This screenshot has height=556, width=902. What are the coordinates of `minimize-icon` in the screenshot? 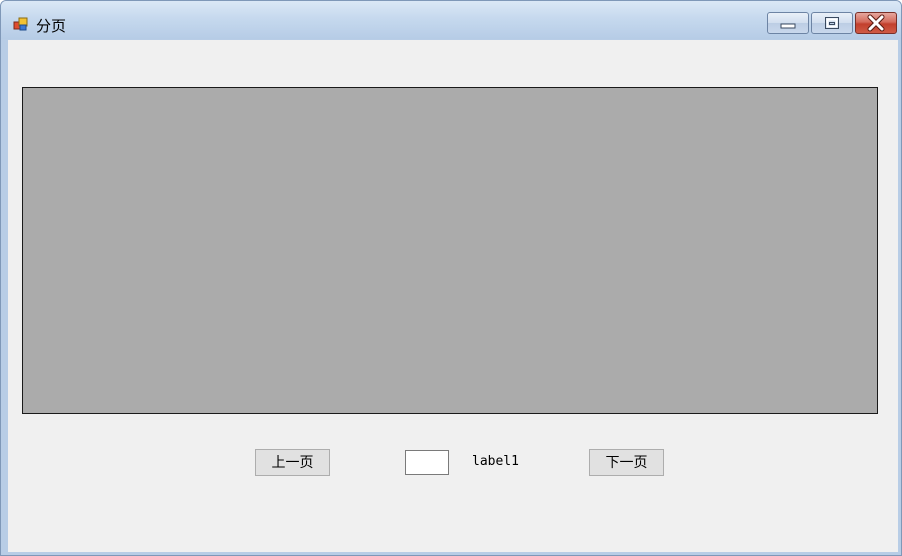 It's located at (788, 26).